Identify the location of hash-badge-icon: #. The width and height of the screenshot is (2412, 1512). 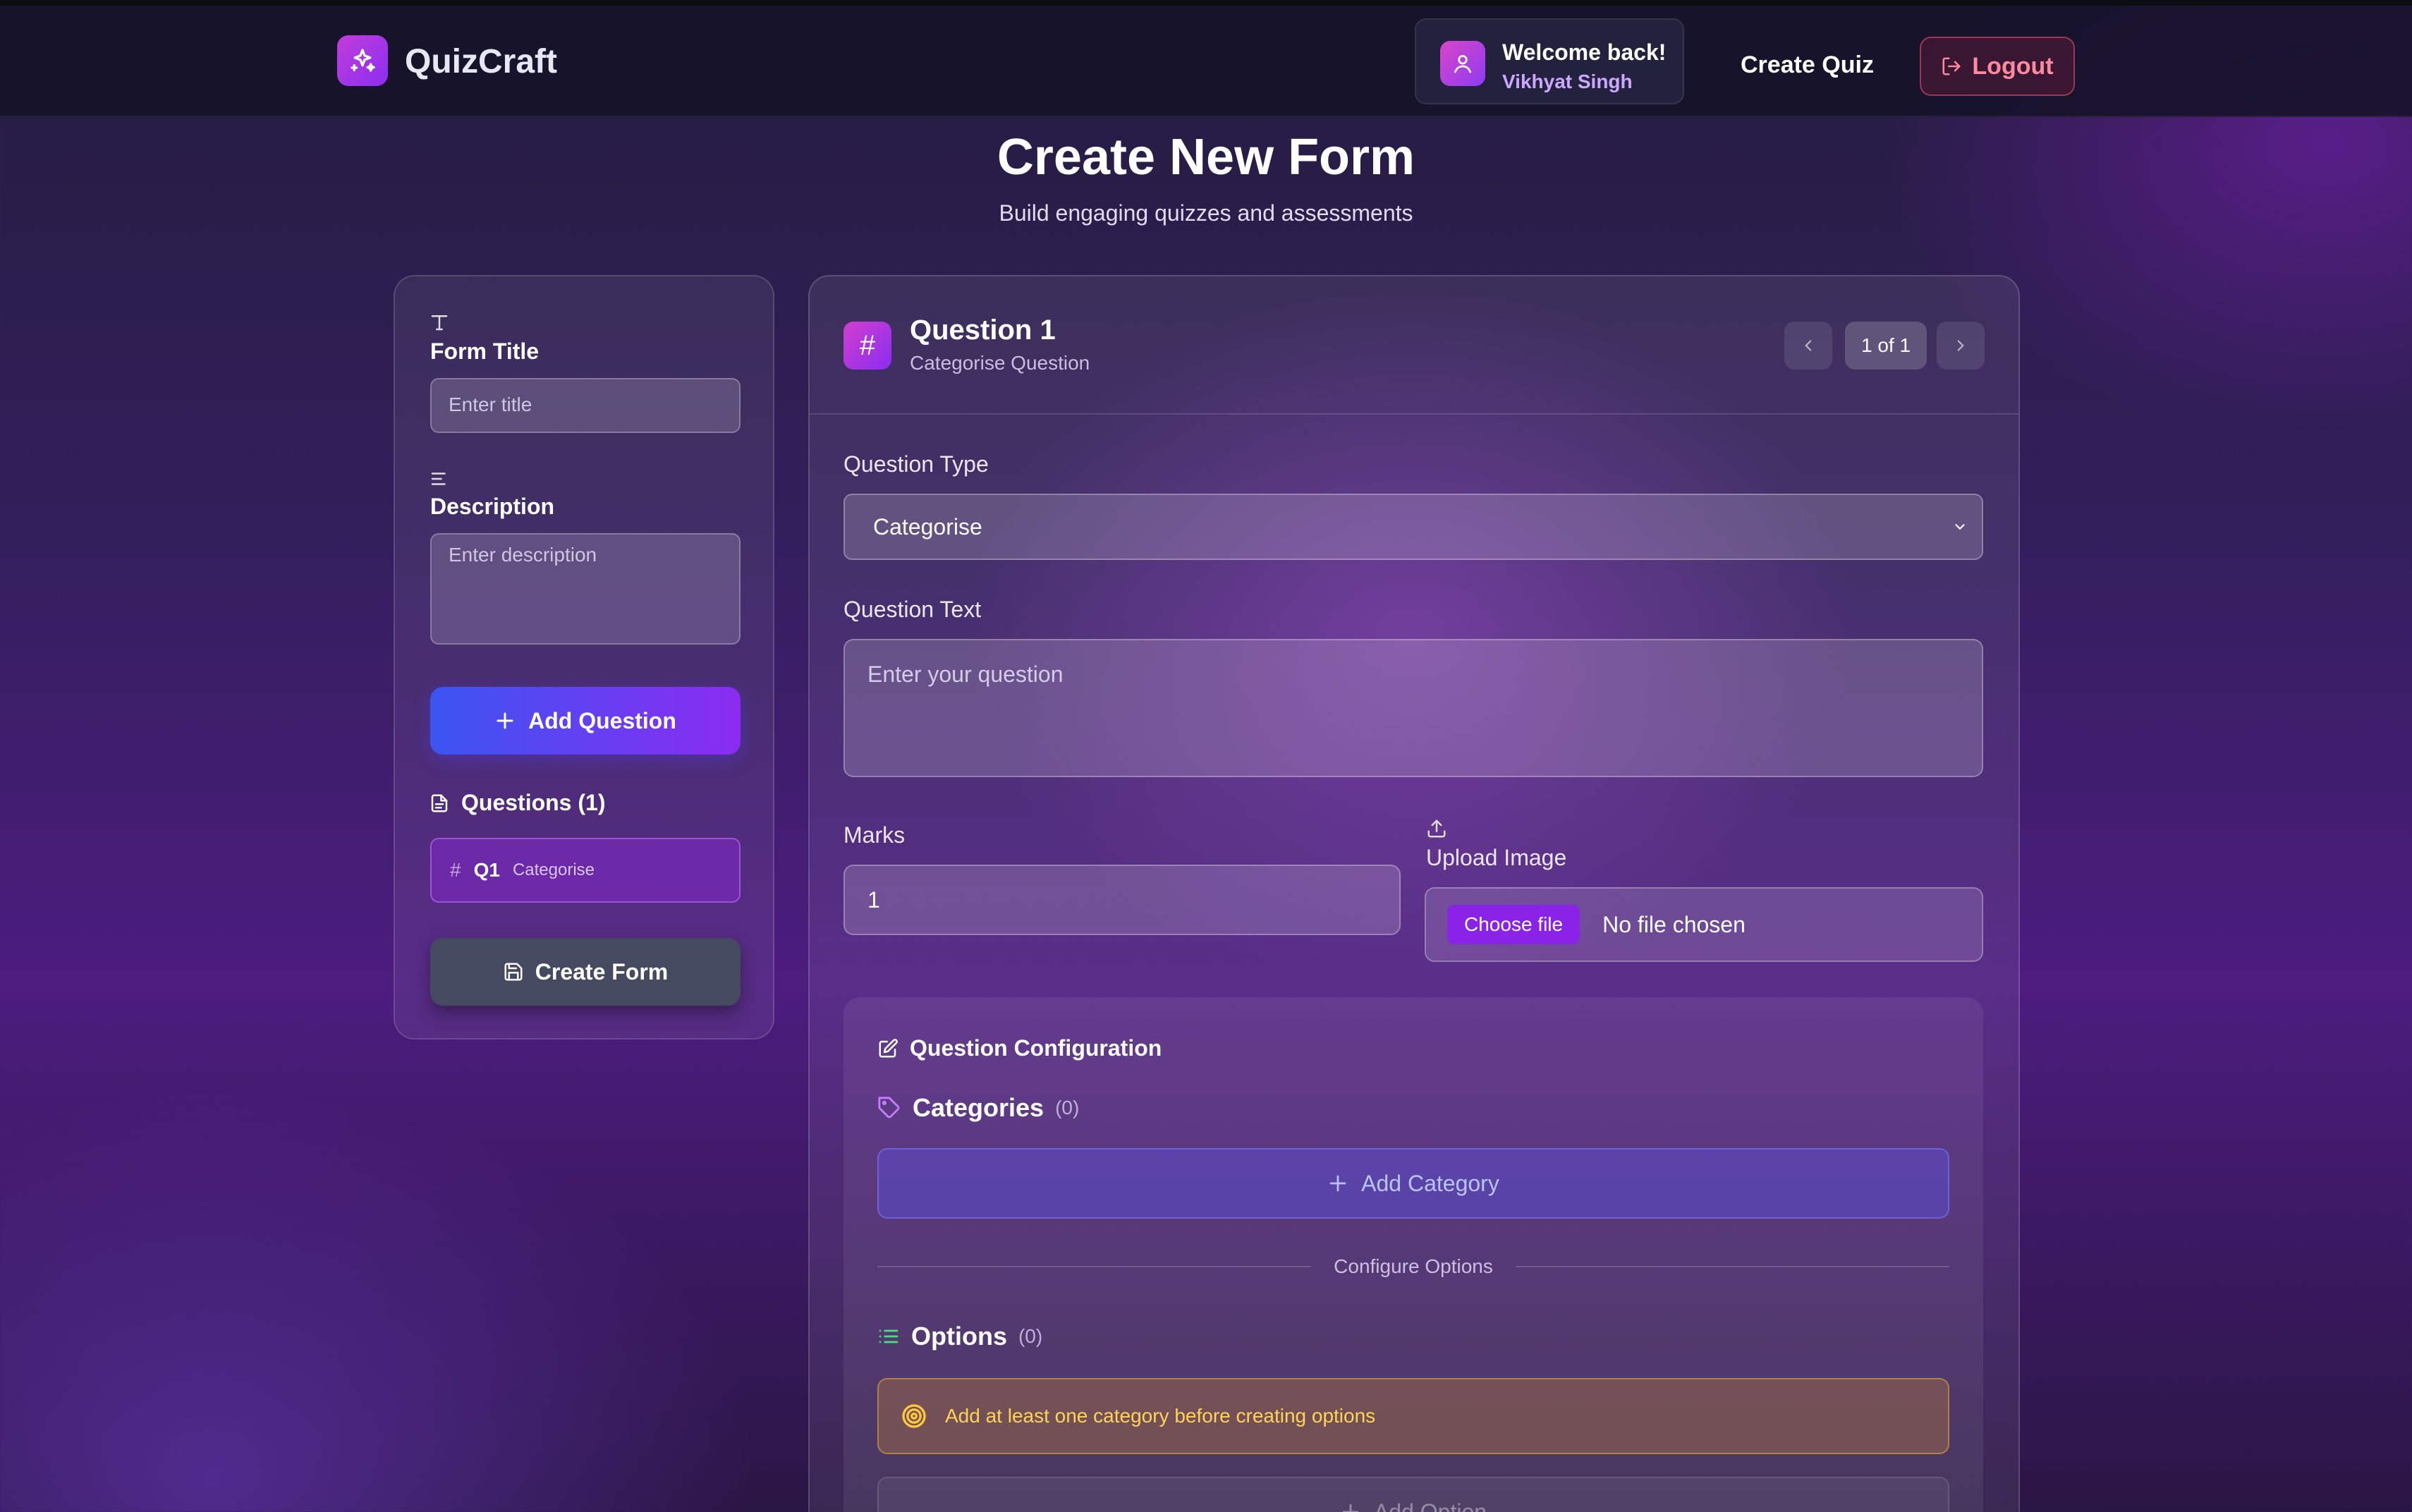
(867, 346).